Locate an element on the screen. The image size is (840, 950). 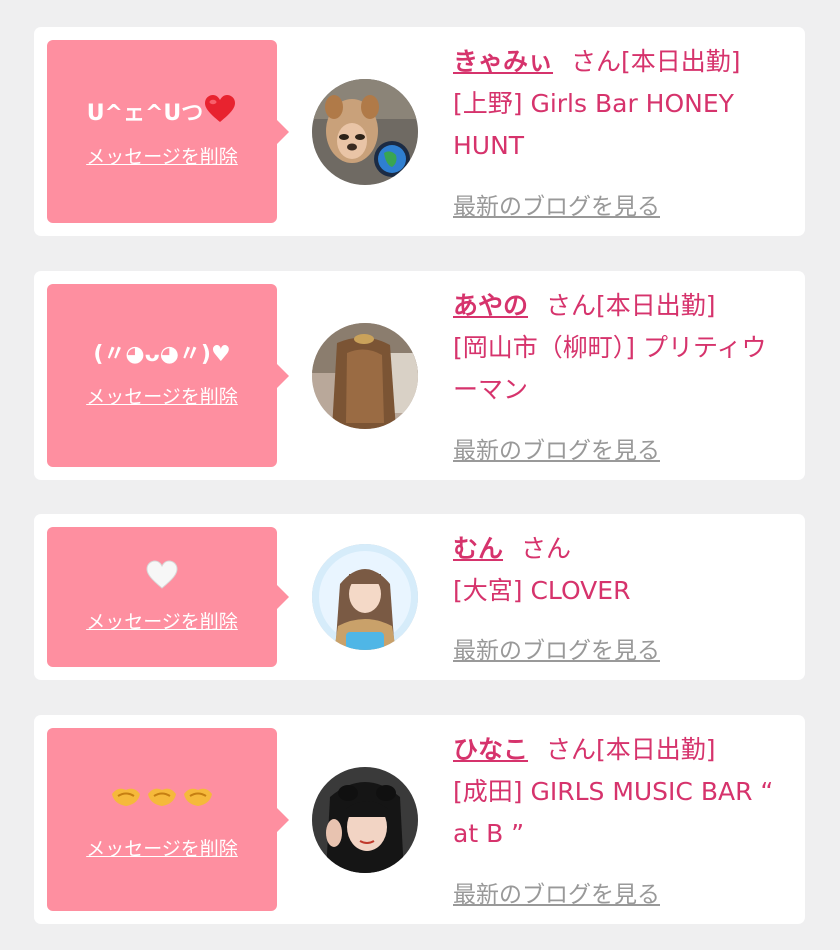
cast-name-link: あやの is located at coordinates (490, 305).